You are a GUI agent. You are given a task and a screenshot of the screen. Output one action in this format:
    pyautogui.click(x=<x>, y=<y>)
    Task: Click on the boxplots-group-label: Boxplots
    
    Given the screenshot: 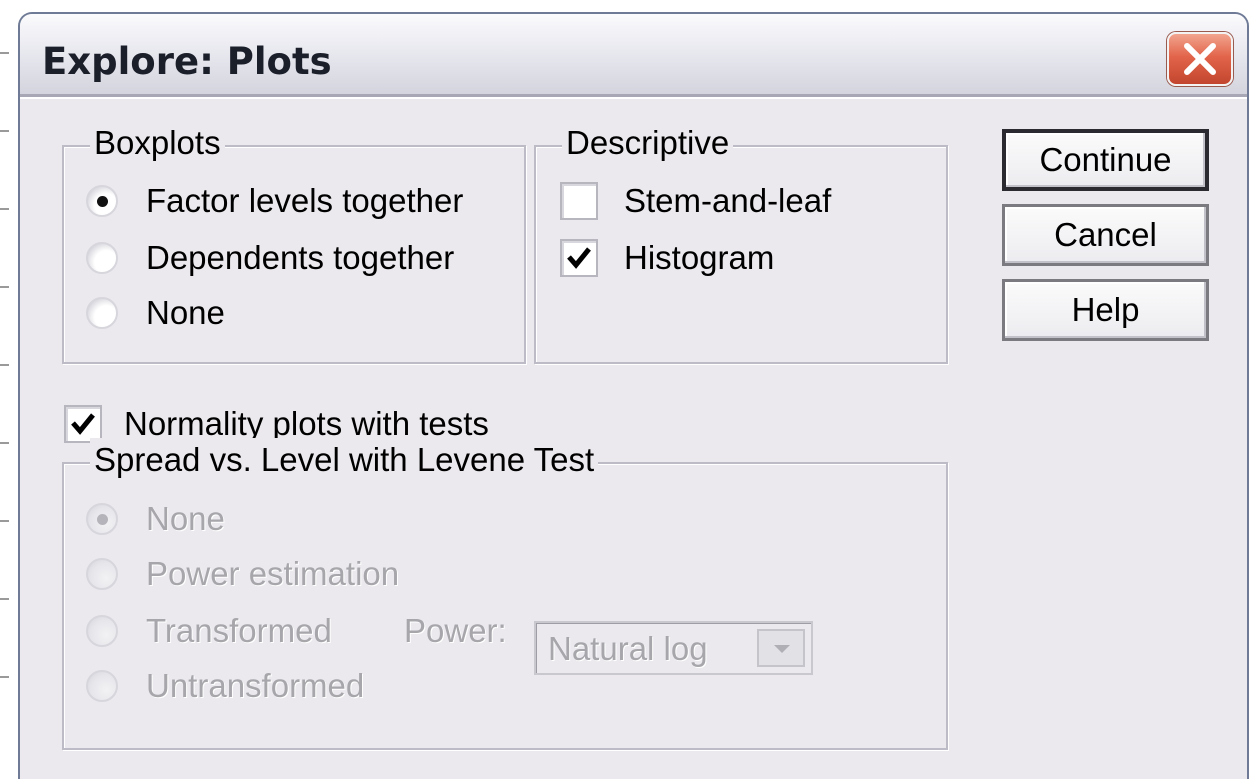 What is the action you would take?
    pyautogui.click(x=157, y=143)
    